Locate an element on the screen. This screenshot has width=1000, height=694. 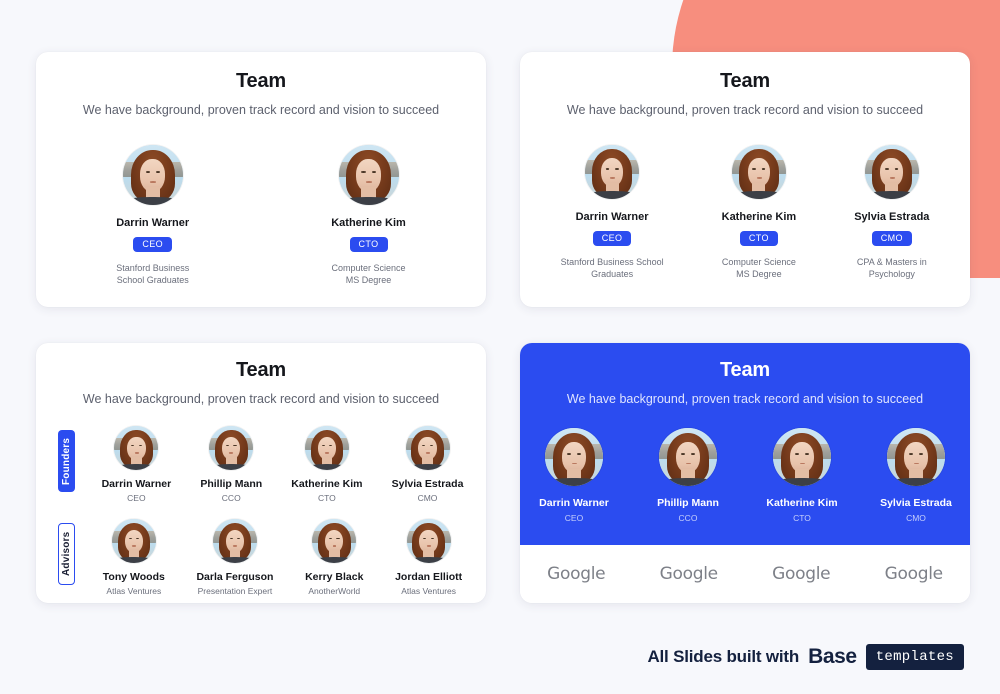
member-name: Darla Ferguson is located at coordinates (235, 577).